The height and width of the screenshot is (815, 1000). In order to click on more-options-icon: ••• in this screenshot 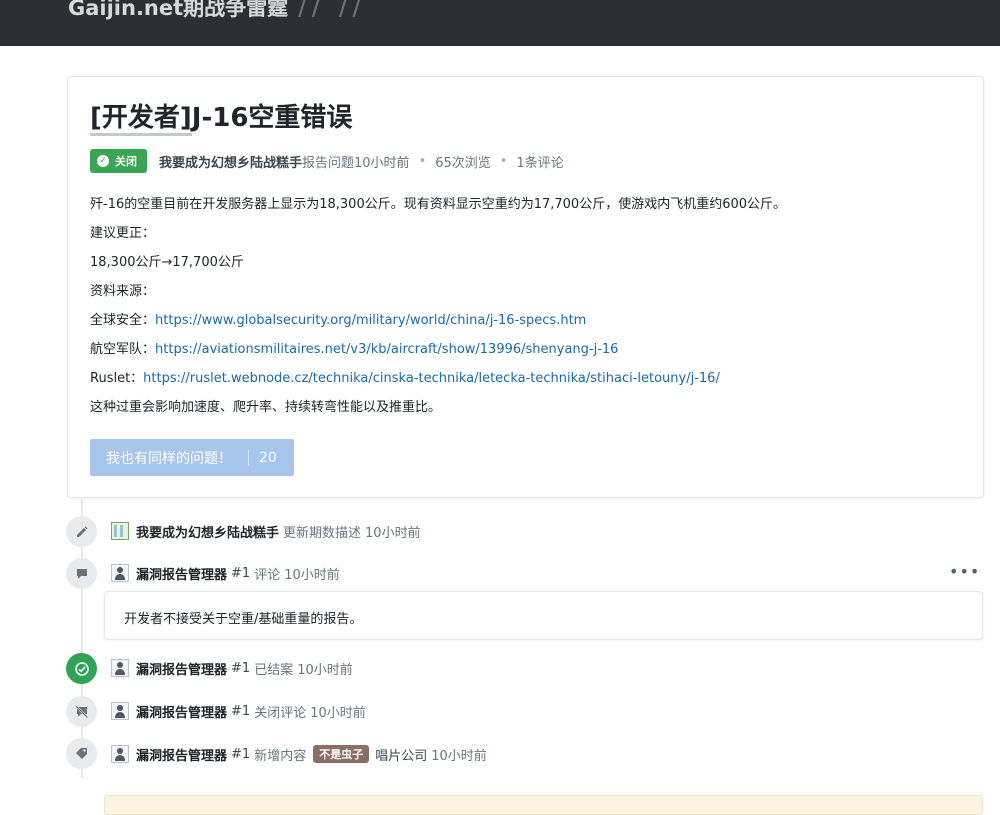, I will do `click(964, 572)`.